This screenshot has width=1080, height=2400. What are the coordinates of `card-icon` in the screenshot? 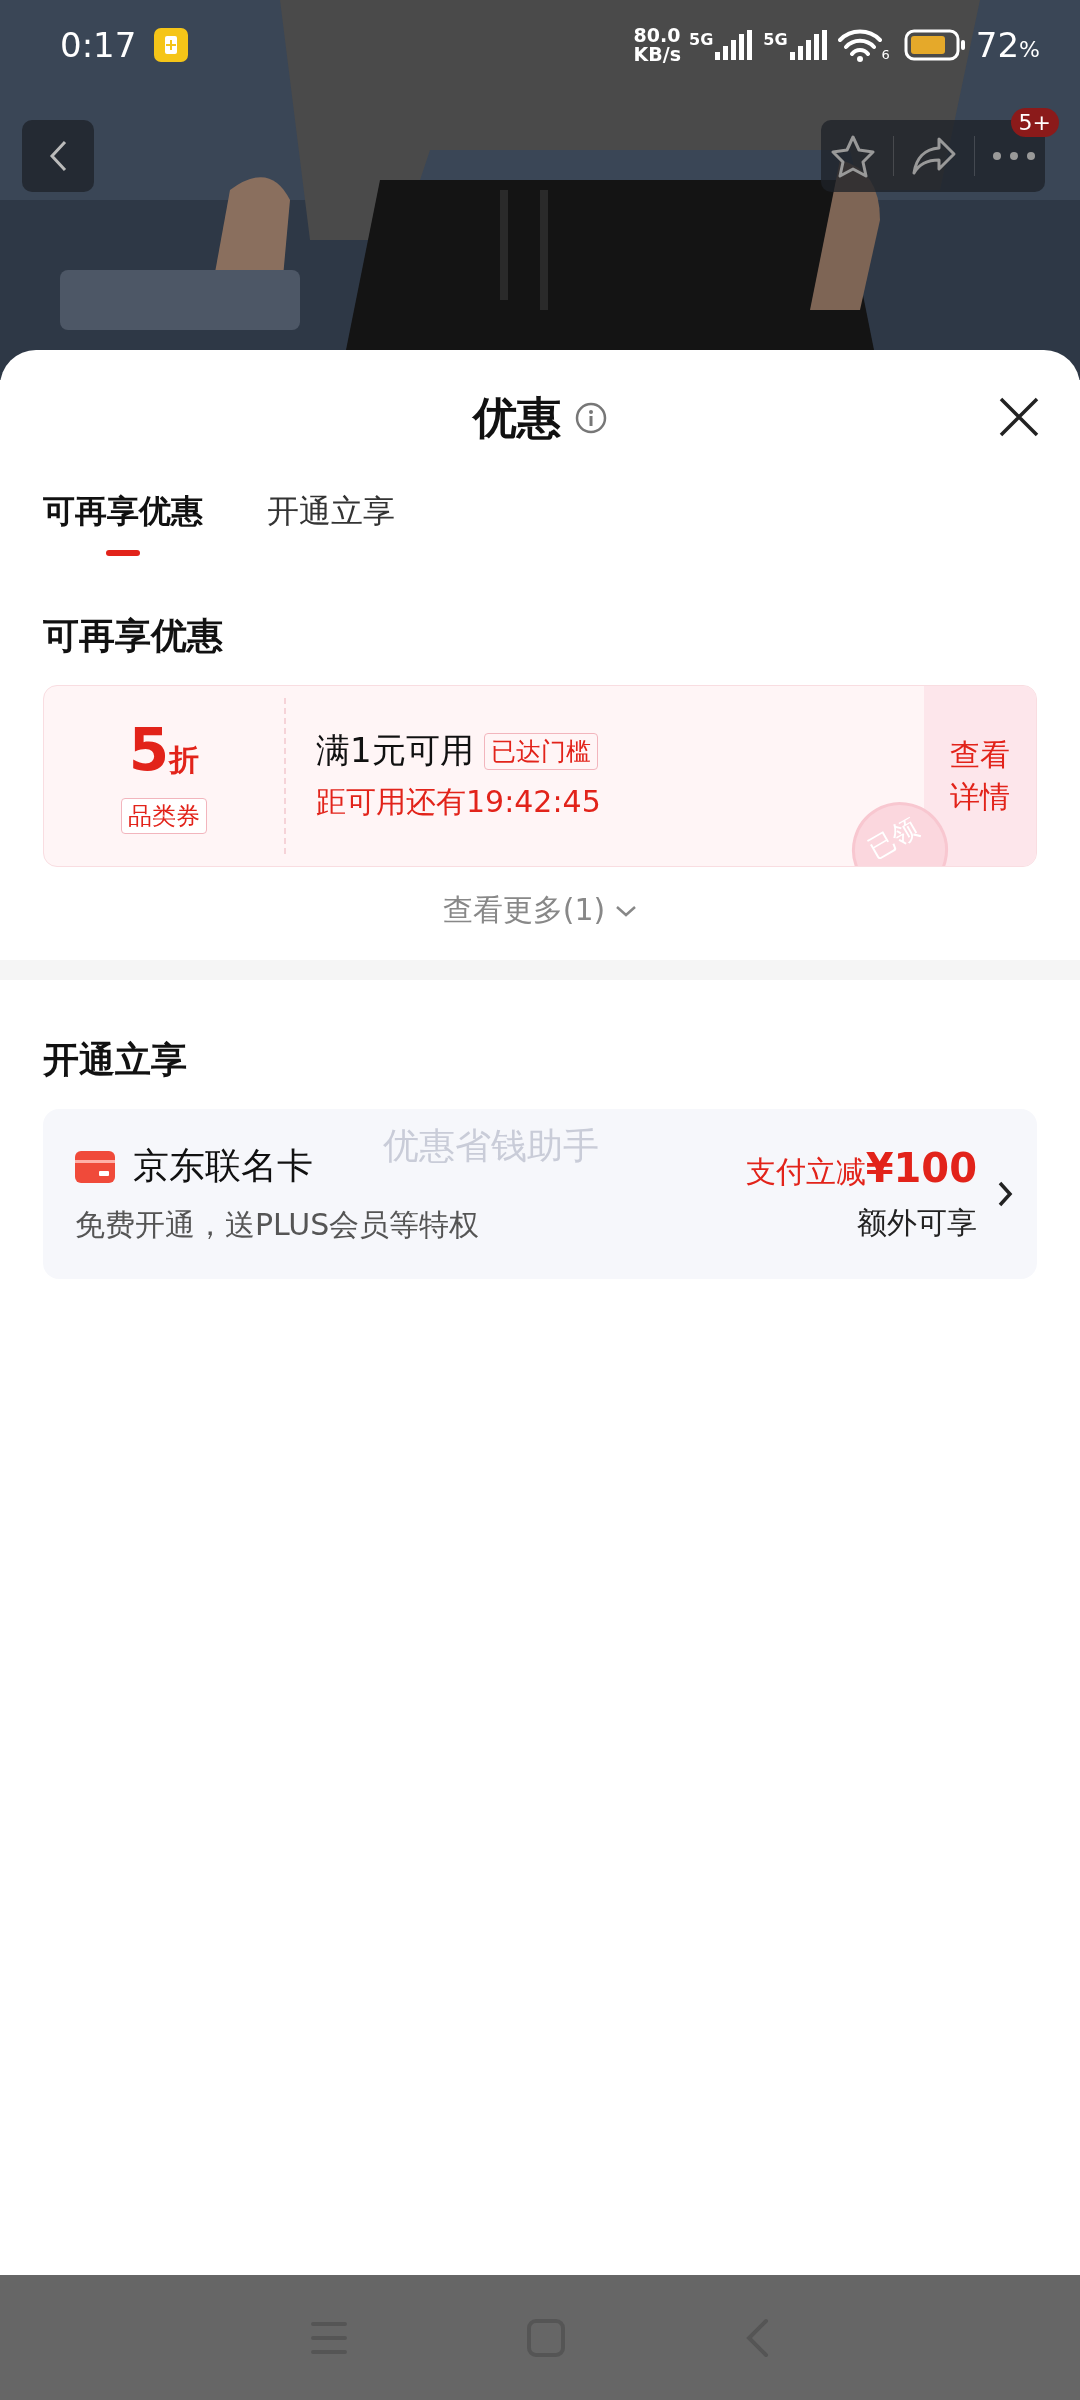 It's located at (95, 1166).